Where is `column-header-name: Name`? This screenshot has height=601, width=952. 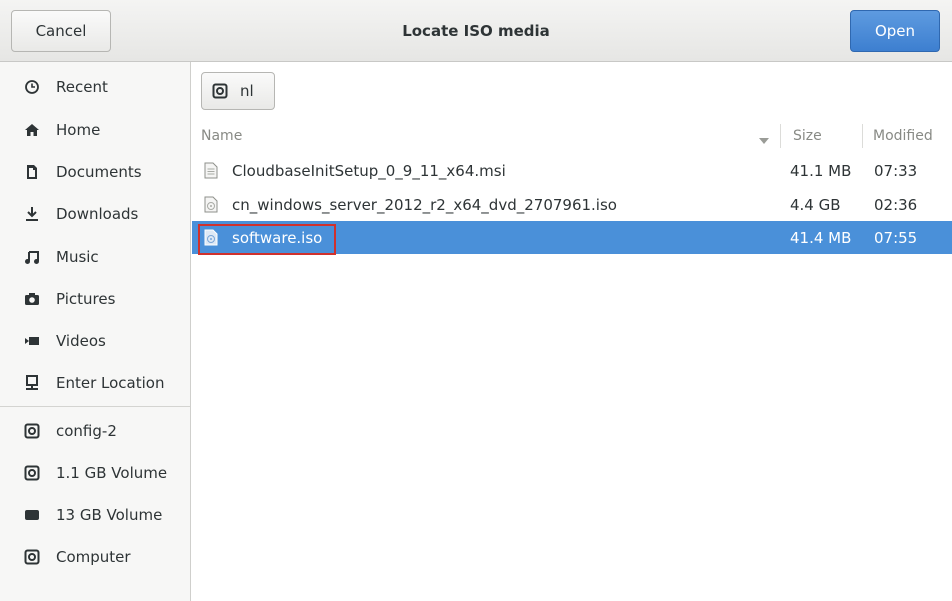 column-header-name: Name is located at coordinates (491, 136).